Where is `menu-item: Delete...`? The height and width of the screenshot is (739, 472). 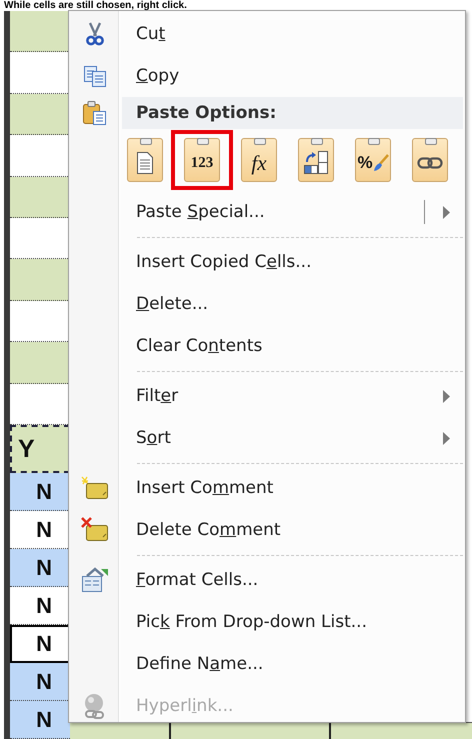 menu-item: Delete... is located at coordinates (267, 304).